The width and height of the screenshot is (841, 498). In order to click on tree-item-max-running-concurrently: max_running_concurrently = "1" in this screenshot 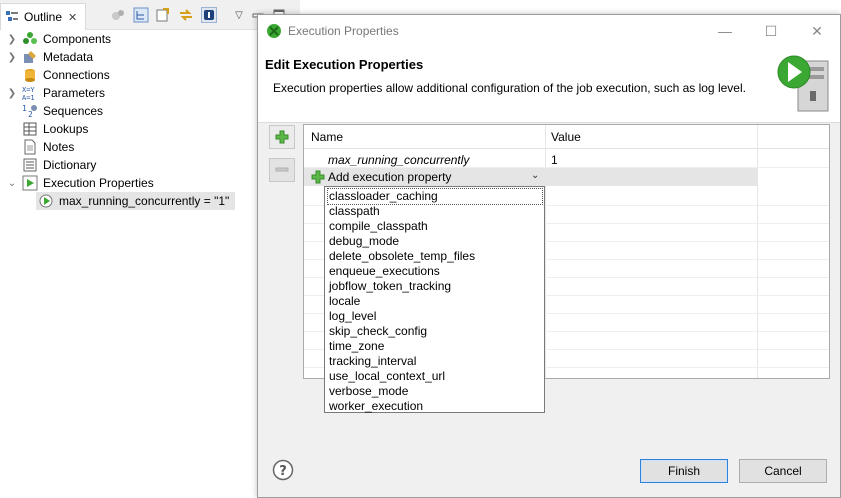, I will do `click(150, 201)`.